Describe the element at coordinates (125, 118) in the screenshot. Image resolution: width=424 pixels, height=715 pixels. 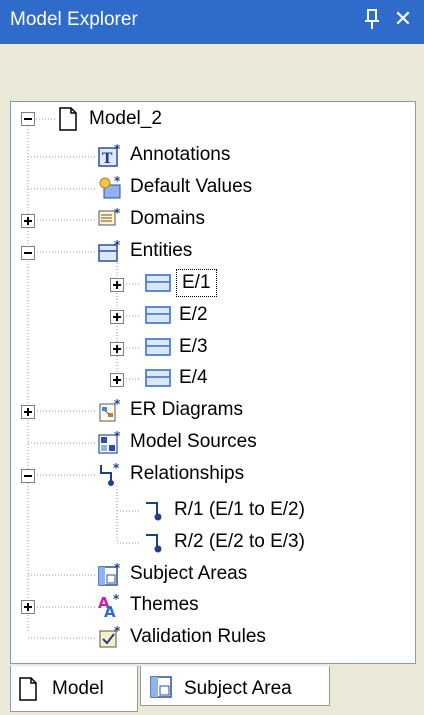
I see `tree-node-label: Model_2` at that location.